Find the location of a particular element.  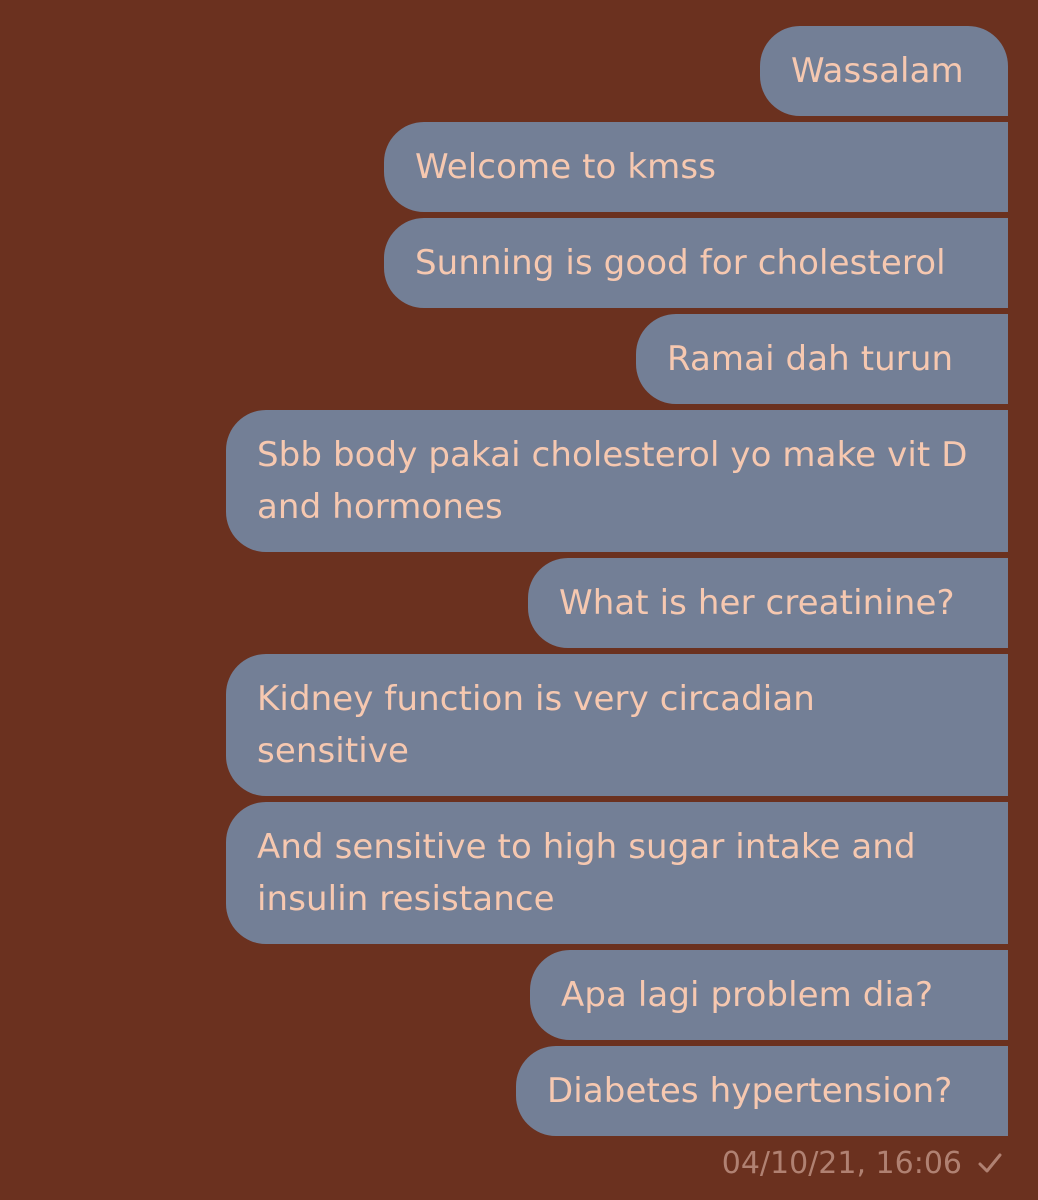

message-bubble: Welcome to kmss is located at coordinates (696, 167).